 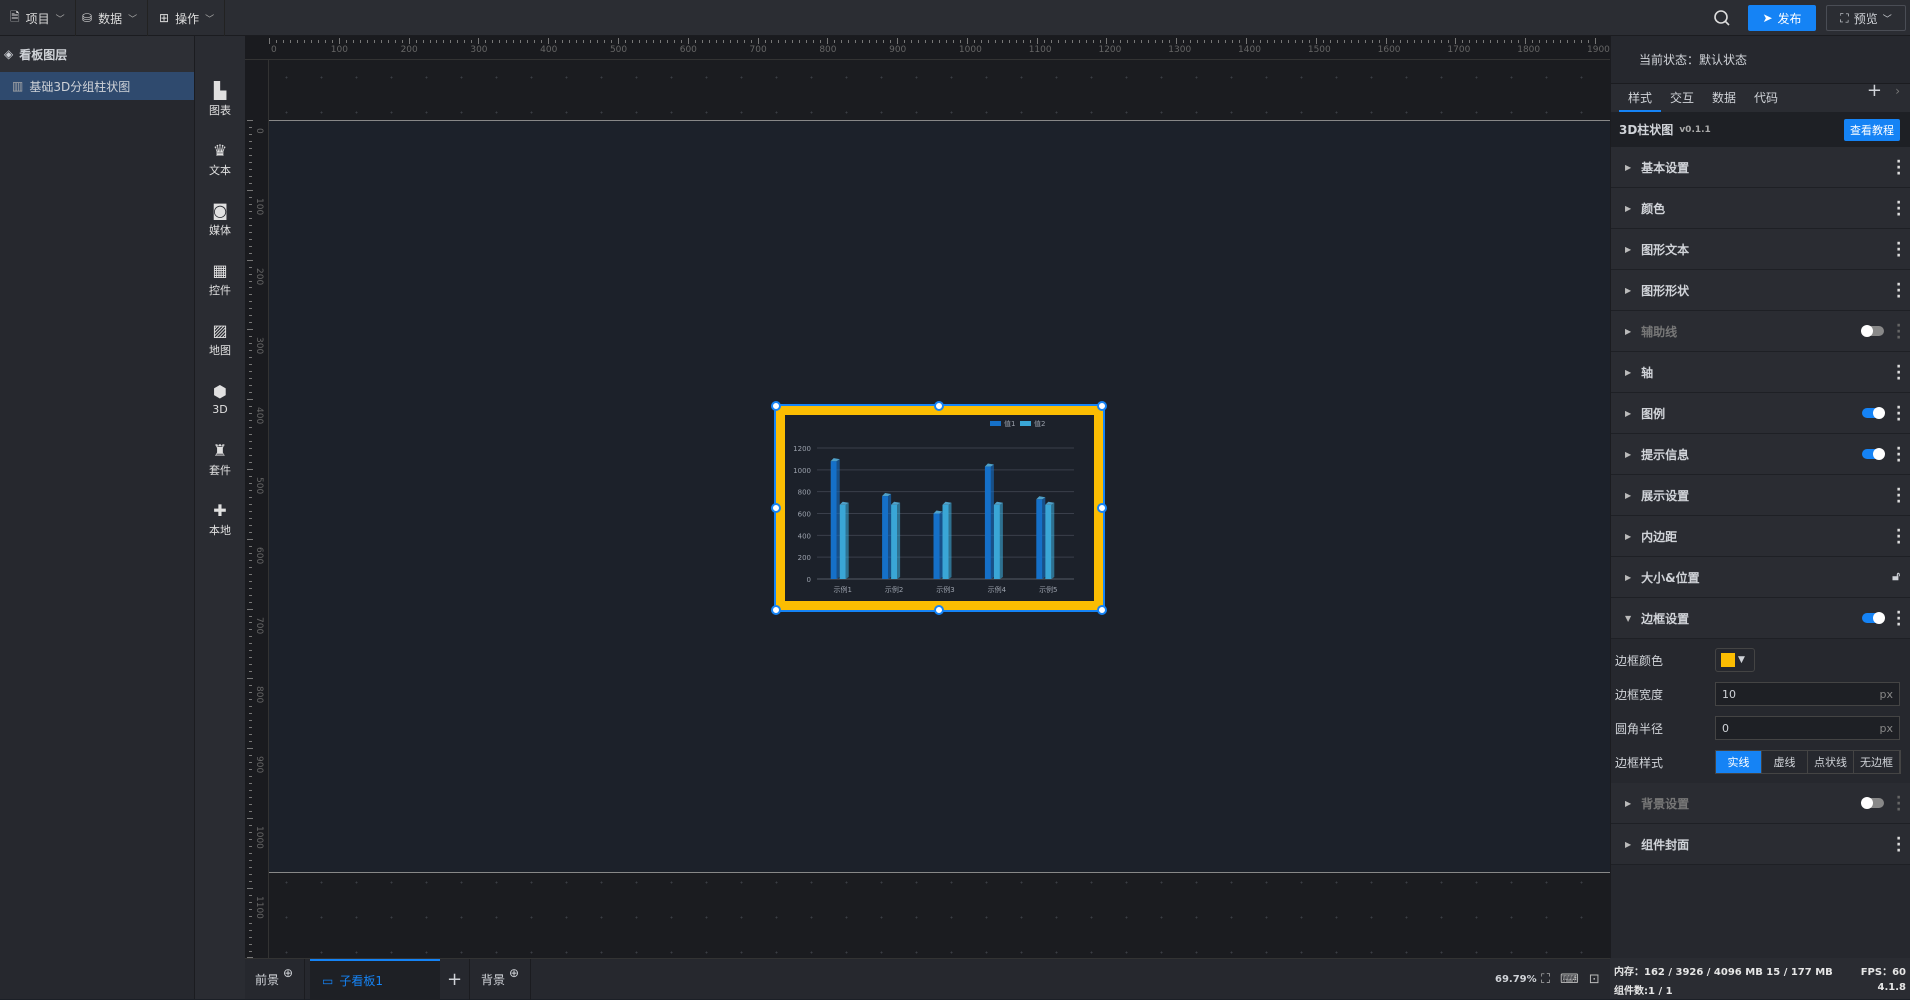 What do you see at coordinates (1760, 577) in the screenshot?
I see `section-row: ▶ 大小&位置 🔓︎` at bounding box center [1760, 577].